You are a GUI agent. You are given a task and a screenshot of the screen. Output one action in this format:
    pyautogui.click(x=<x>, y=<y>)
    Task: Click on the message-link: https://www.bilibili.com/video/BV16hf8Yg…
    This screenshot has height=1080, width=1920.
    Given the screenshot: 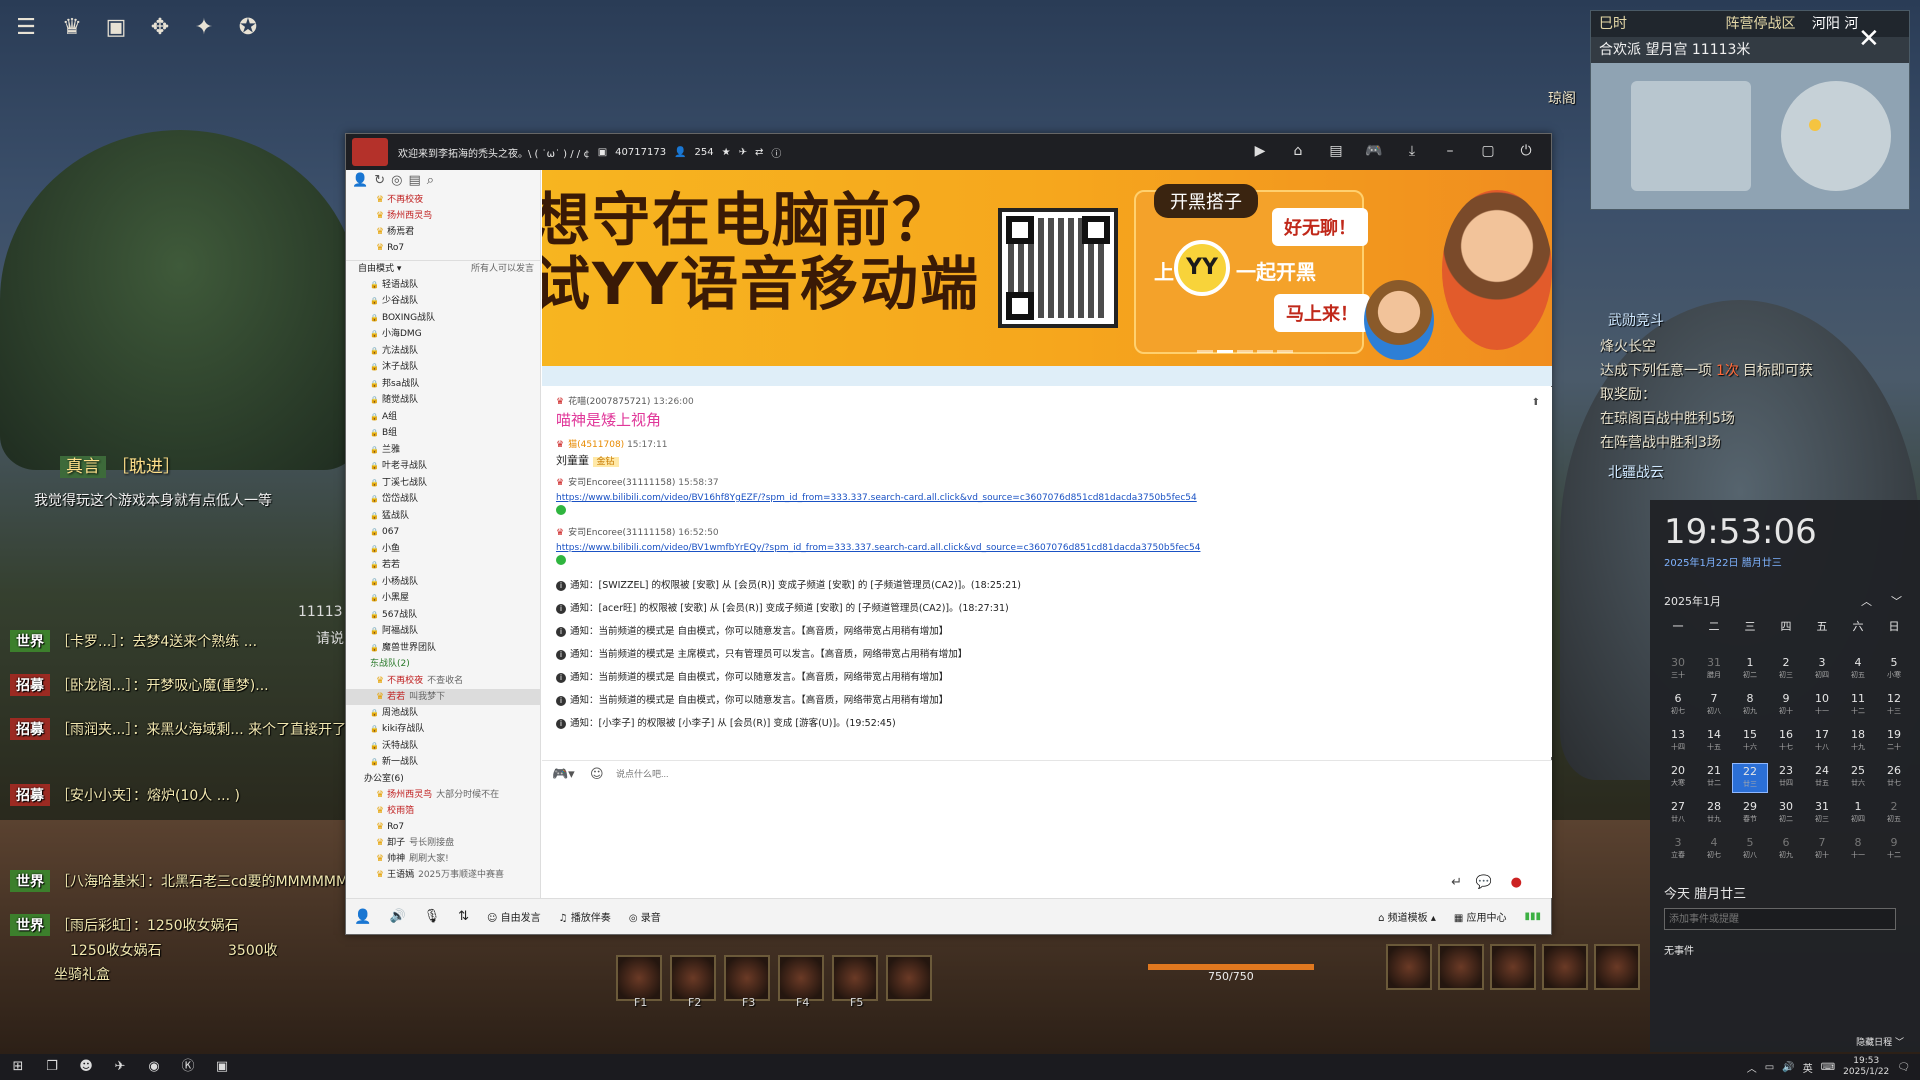 What is the action you would take?
    pyautogui.click(x=1054, y=496)
    